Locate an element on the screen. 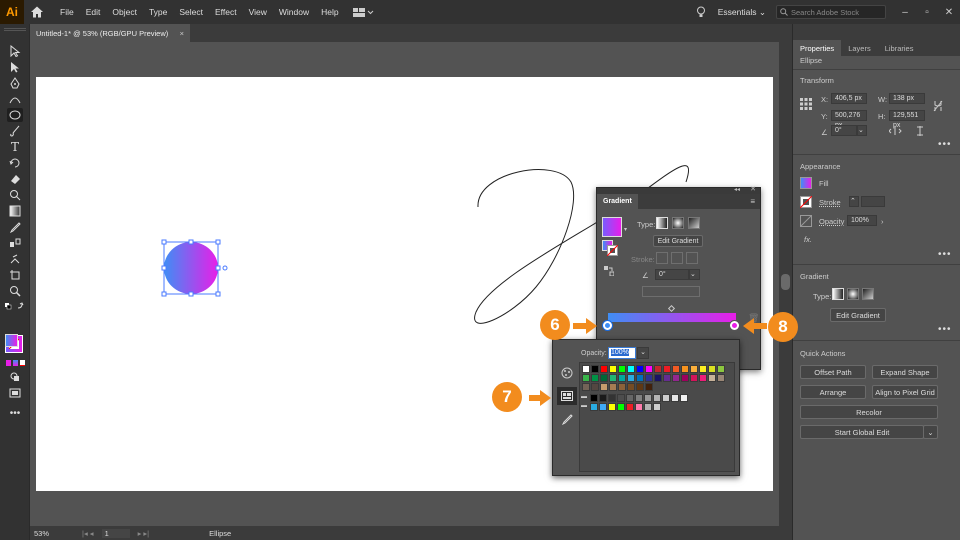 This screenshot has width=960, height=540. opacity-chevron-icon: › is located at coordinates (882, 221).